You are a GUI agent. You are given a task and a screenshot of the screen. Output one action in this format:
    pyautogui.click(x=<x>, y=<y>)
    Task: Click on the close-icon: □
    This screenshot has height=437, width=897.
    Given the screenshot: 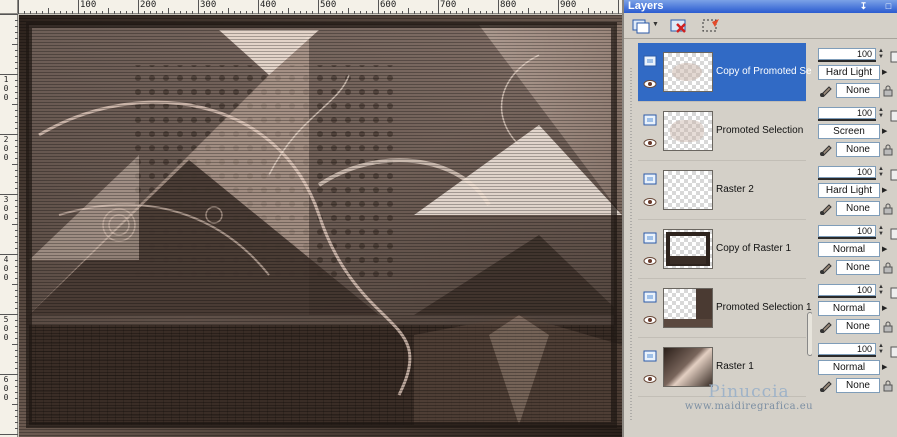 What is the action you would take?
    pyautogui.click(x=888, y=6)
    